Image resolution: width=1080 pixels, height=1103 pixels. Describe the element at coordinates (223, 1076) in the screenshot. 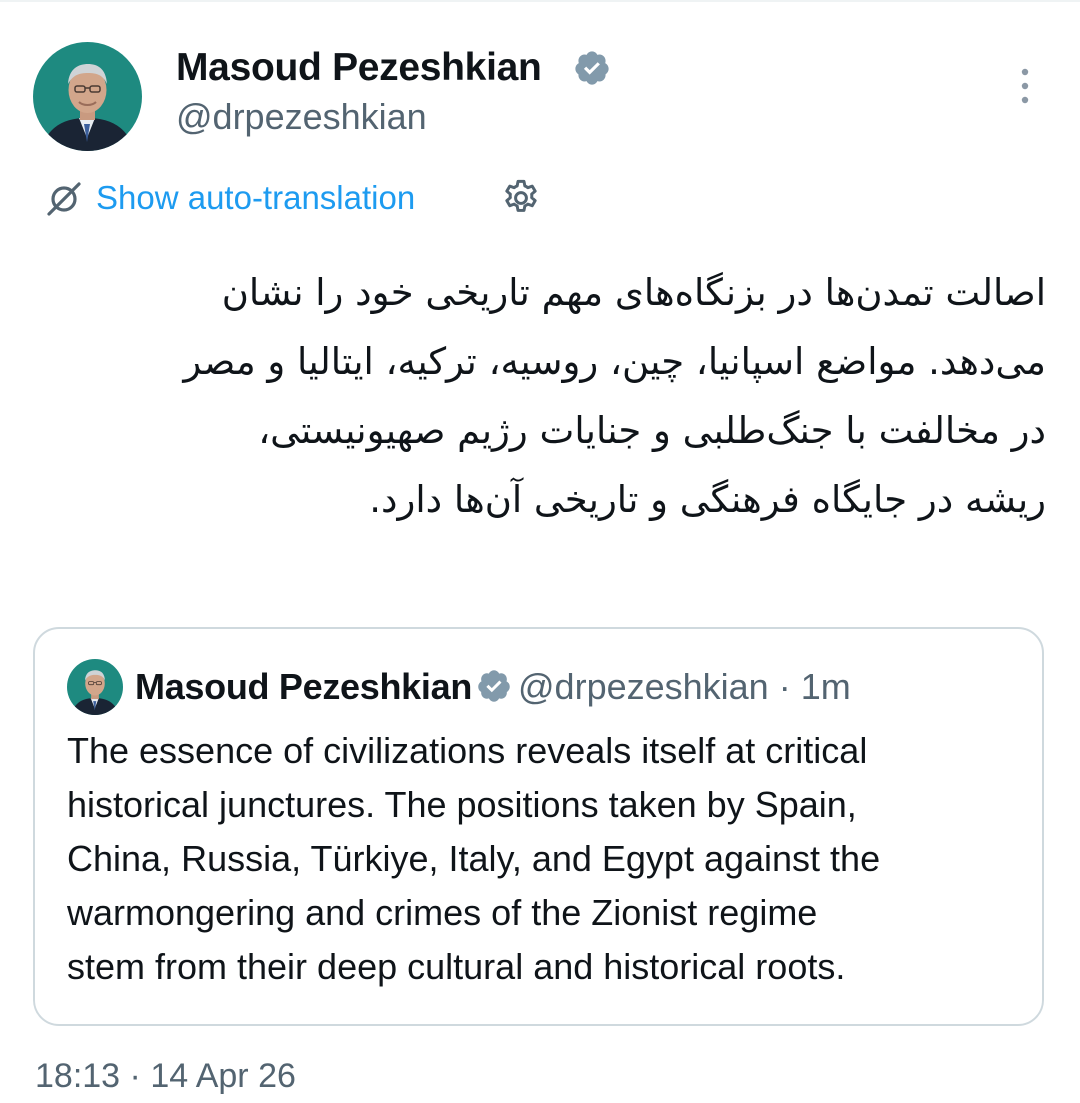

I see `timestamp-date: 14 Apr 26` at that location.